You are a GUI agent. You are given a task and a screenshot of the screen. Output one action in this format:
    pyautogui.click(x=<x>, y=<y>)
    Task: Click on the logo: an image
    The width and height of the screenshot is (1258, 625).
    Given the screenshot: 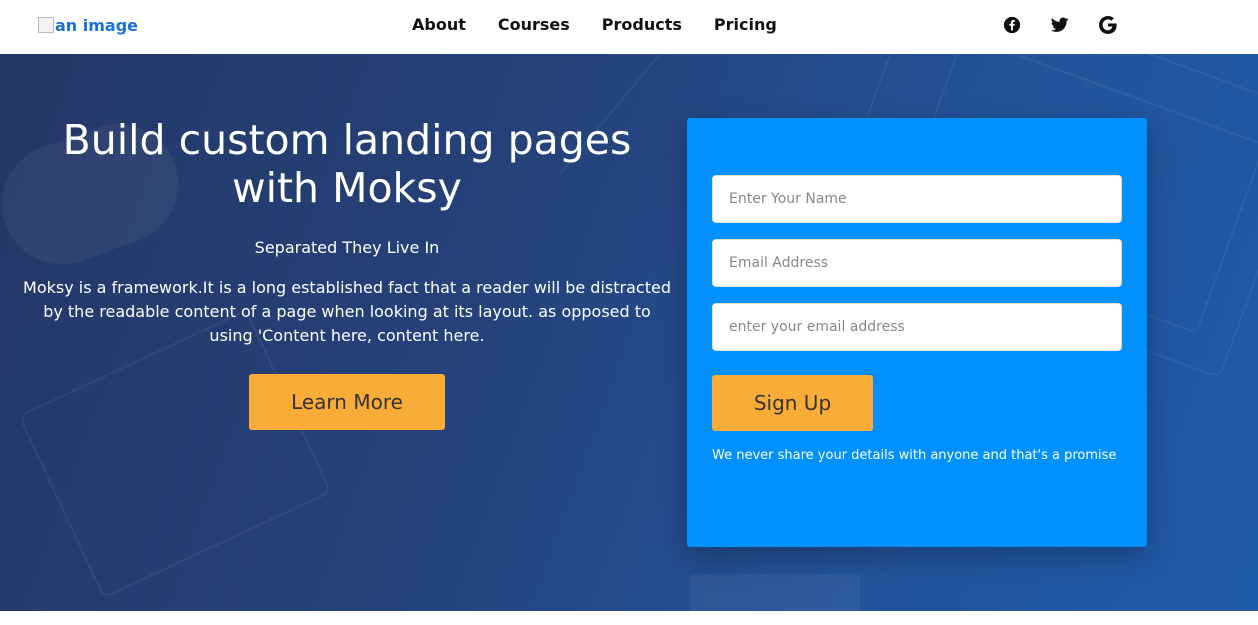 What is the action you would take?
    pyautogui.click(x=88, y=25)
    